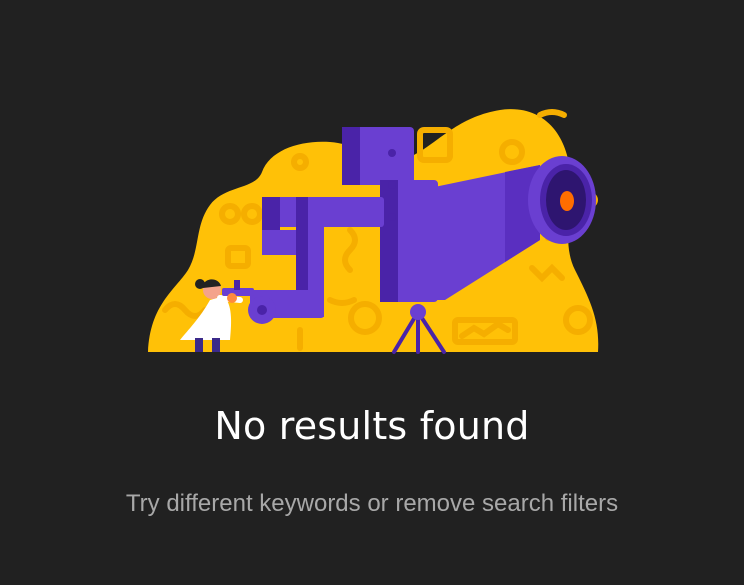 The width and height of the screenshot is (744, 585). Describe the element at coordinates (372, 426) in the screenshot. I see `no-results-title: No results found` at that location.